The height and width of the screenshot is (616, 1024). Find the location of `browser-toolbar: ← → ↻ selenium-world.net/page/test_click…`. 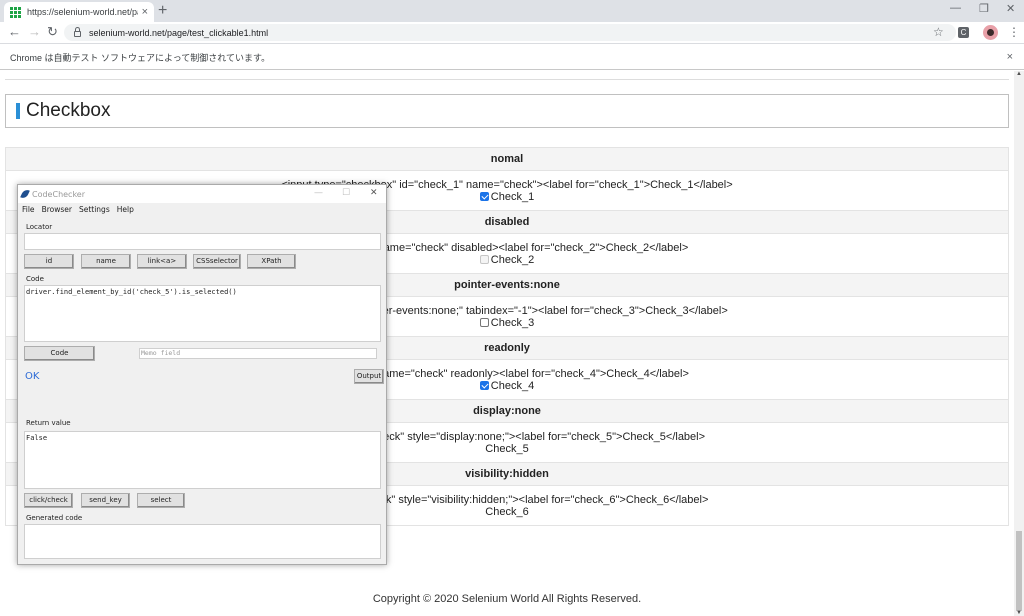

browser-toolbar: ← → ↻ selenium-world.net/page/test_click… is located at coordinates (512, 33).